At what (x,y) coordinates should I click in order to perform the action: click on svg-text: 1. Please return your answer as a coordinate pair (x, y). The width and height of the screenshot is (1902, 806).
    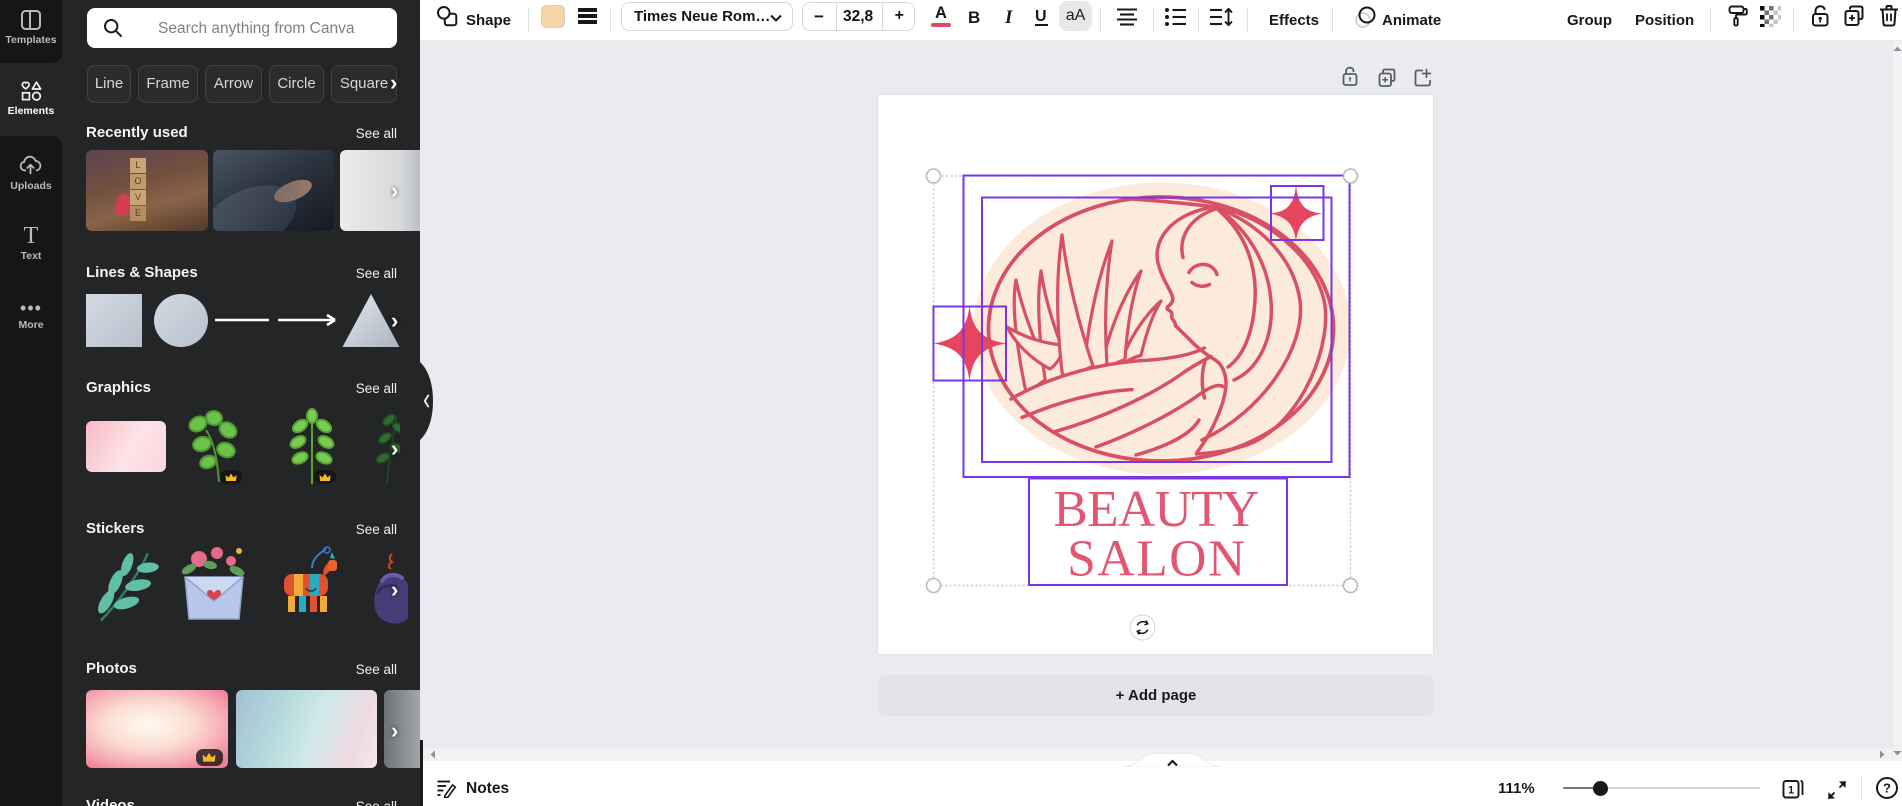
    Looking at the image, I should click on (1791, 791).